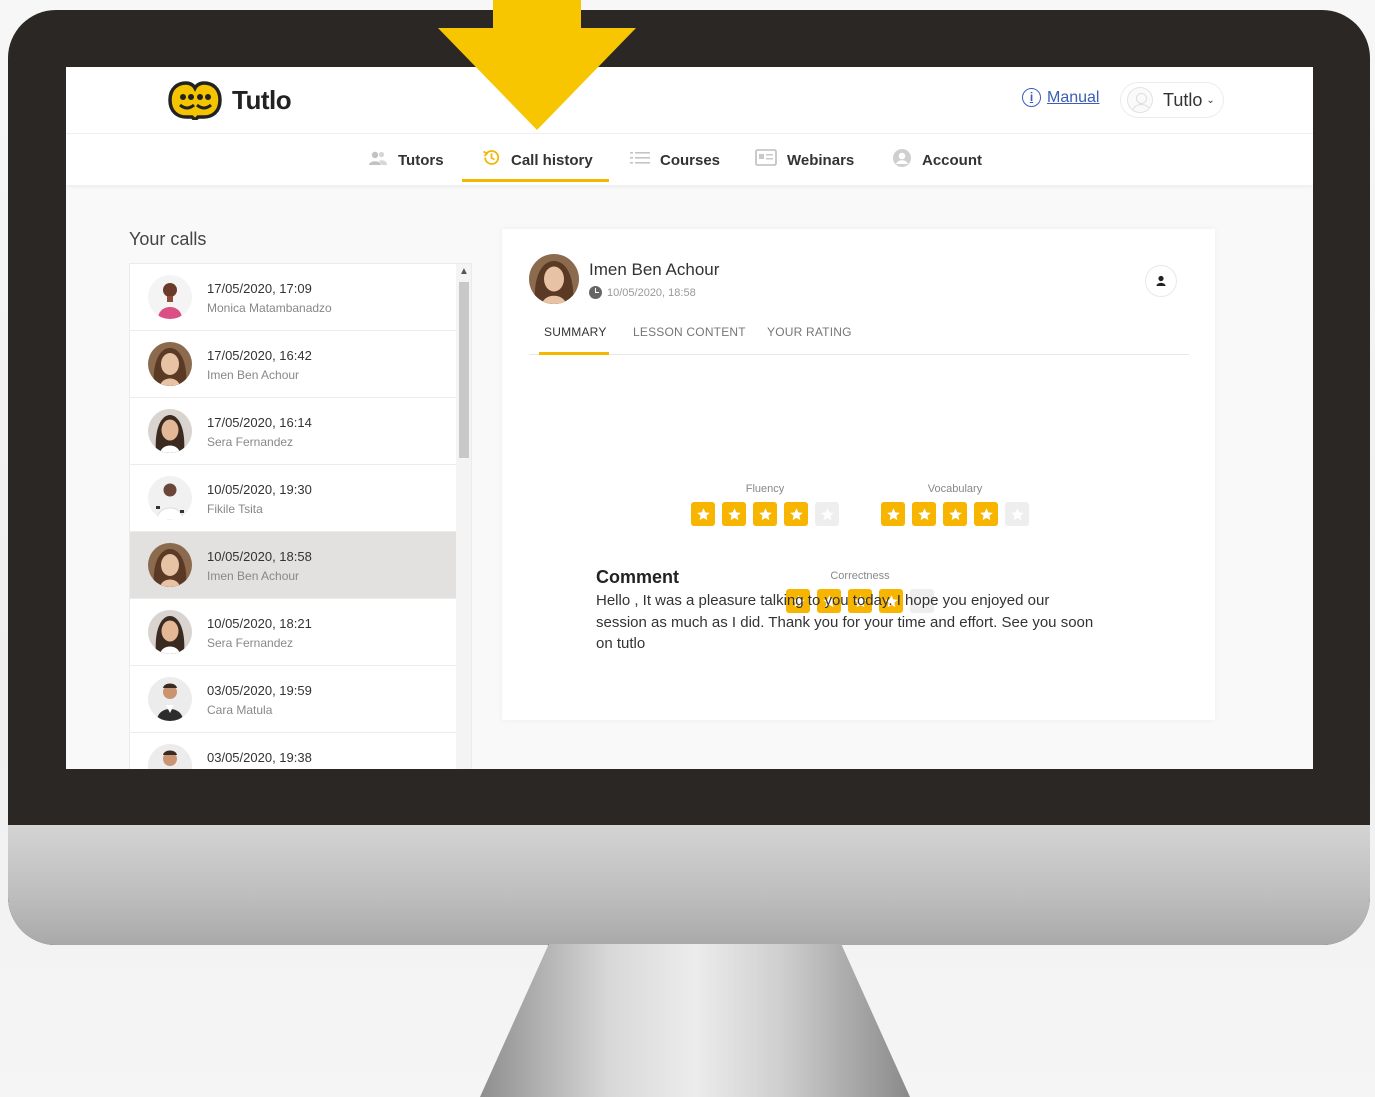 The image size is (1375, 1097). Describe the element at coordinates (638, 577) in the screenshot. I see `comment-title: Comment` at that location.